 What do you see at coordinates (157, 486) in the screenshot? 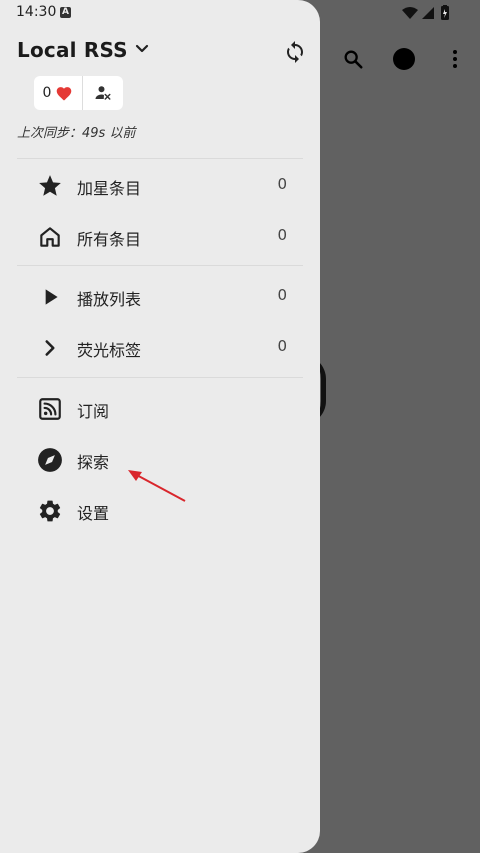
I see `annotation-arrow-icon` at bounding box center [157, 486].